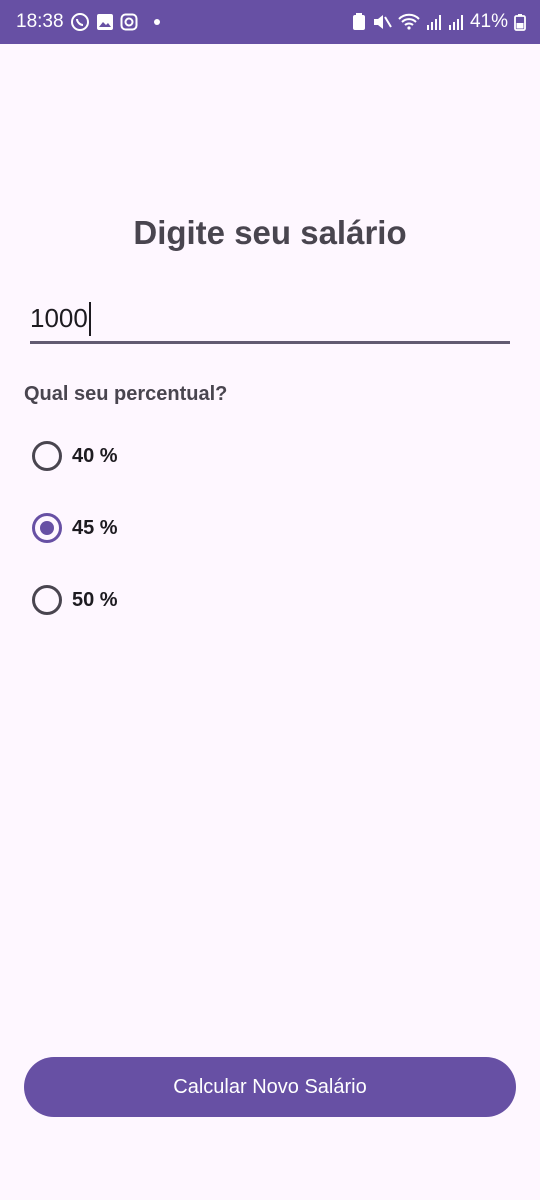 The image size is (540, 1200). I want to click on wifi-icon, so click(409, 22).